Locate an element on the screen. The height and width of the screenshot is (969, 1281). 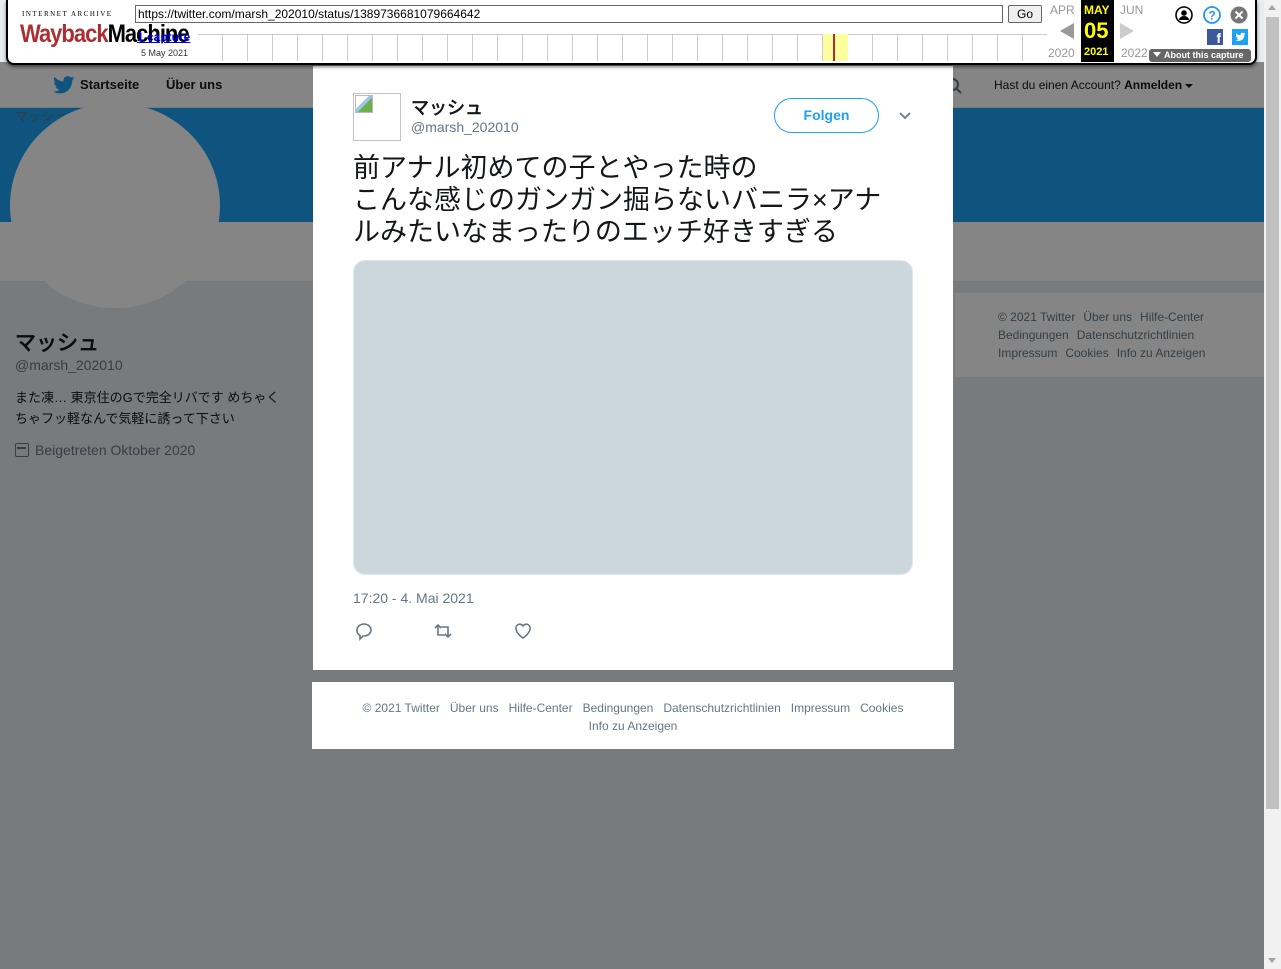
go-button: Go is located at coordinates (1025, 14).